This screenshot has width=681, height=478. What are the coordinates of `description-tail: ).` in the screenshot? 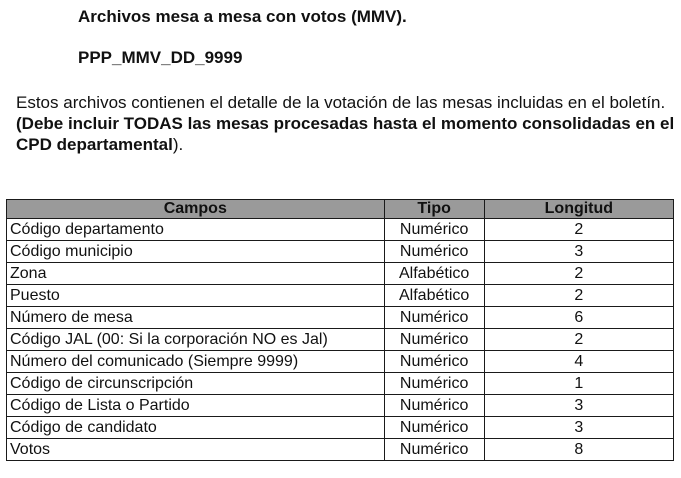 It's located at (178, 144).